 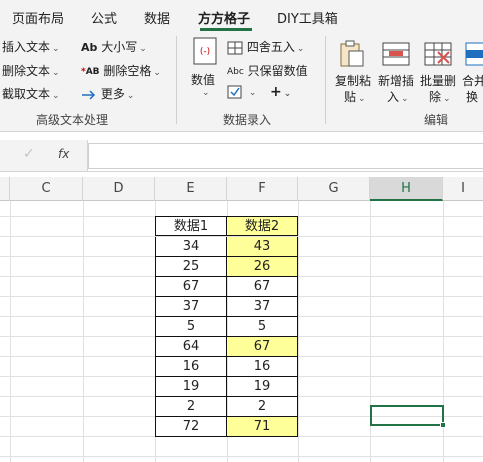 I want to click on table-cell-data2: 16, so click(x=262, y=367).